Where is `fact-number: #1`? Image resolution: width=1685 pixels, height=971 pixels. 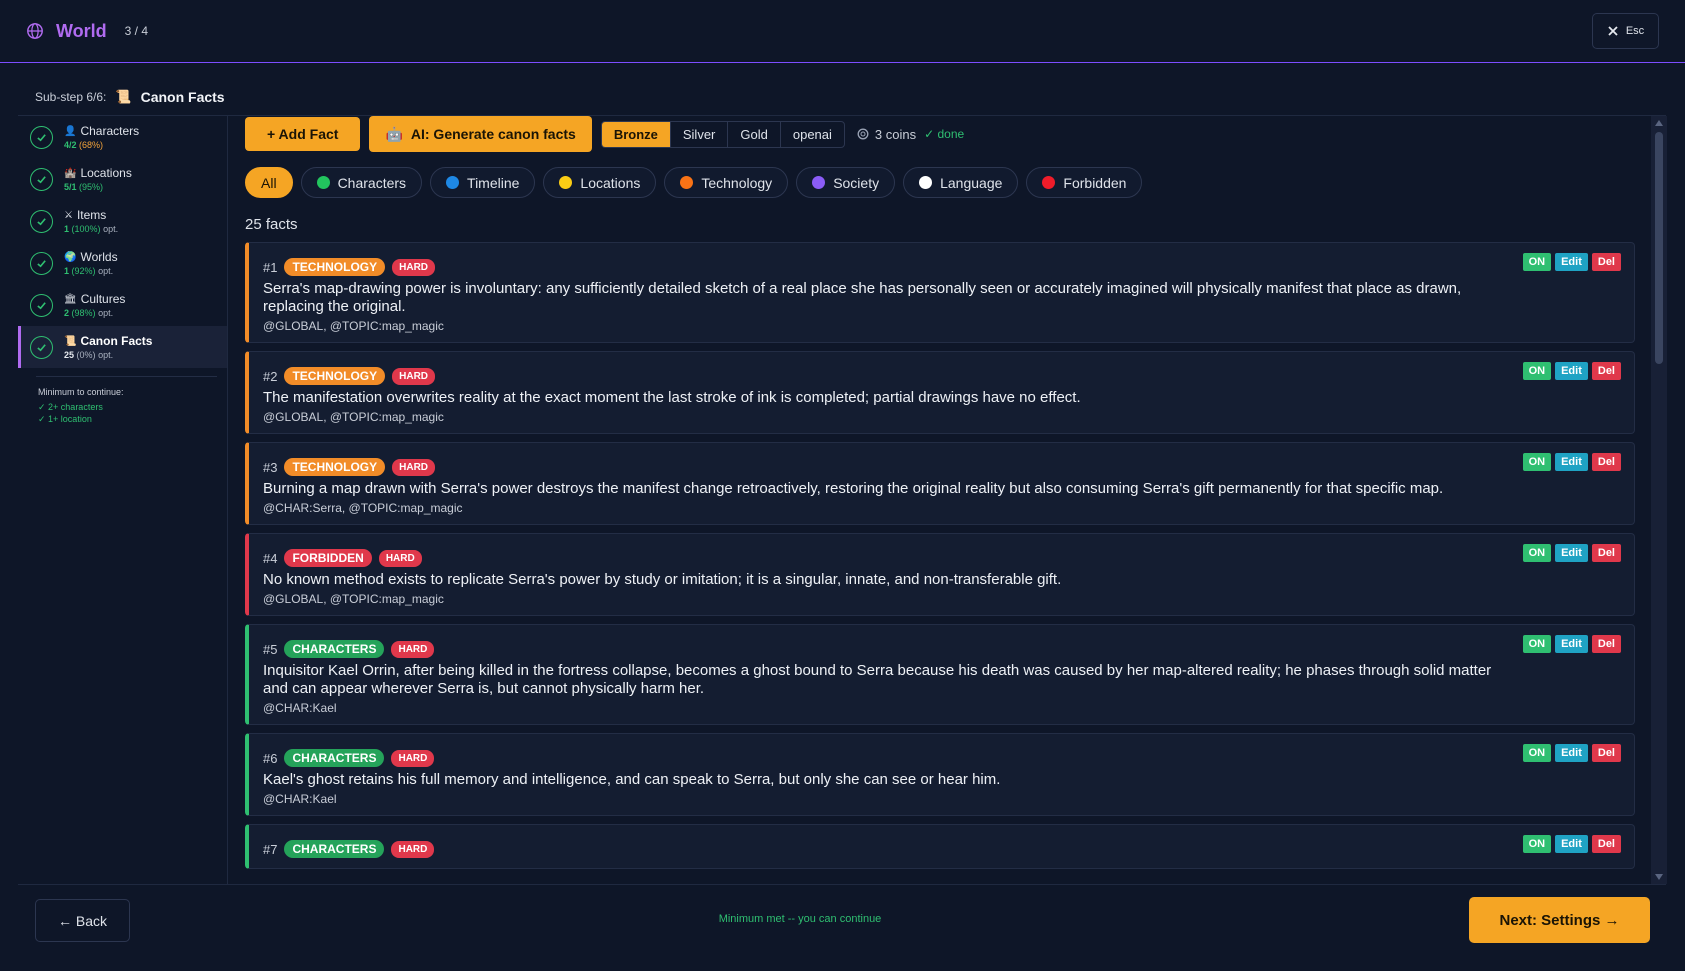 fact-number: #1 is located at coordinates (270, 267).